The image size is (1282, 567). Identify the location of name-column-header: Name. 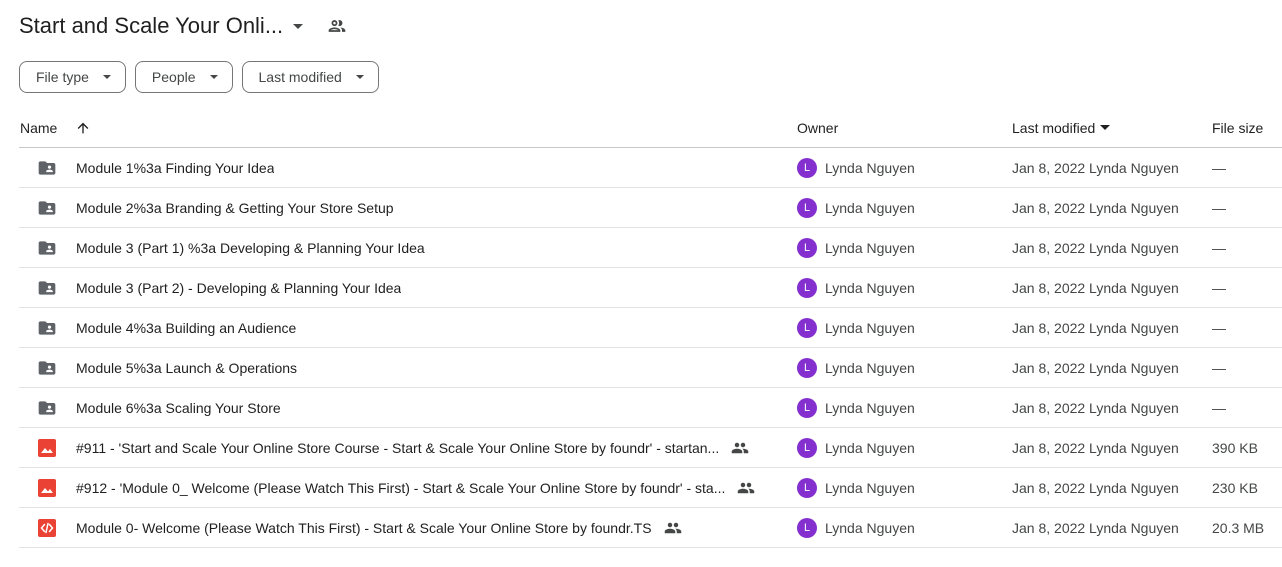
(408, 128).